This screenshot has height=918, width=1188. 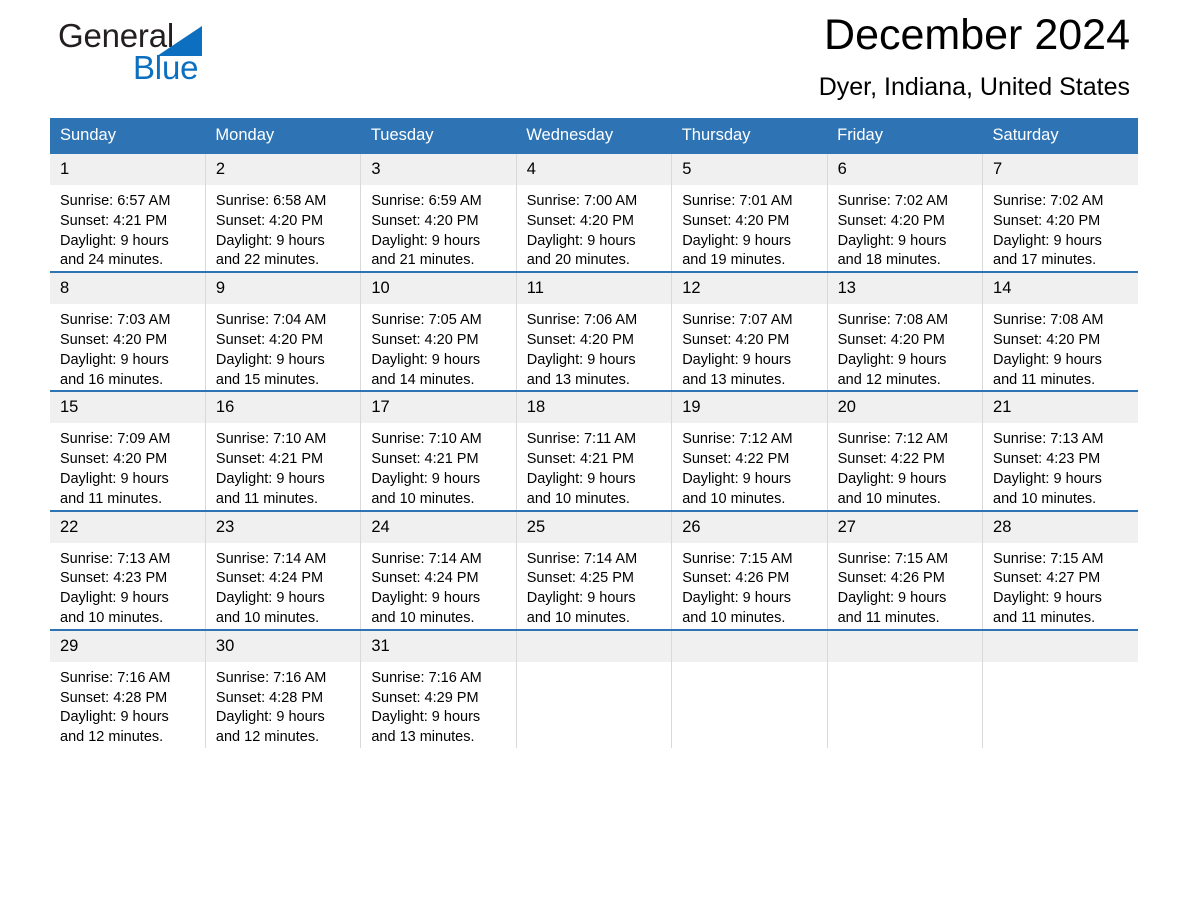 What do you see at coordinates (1060, 408) in the screenshot?
I see `day-number: 21` at bounding box center [1060, 408].